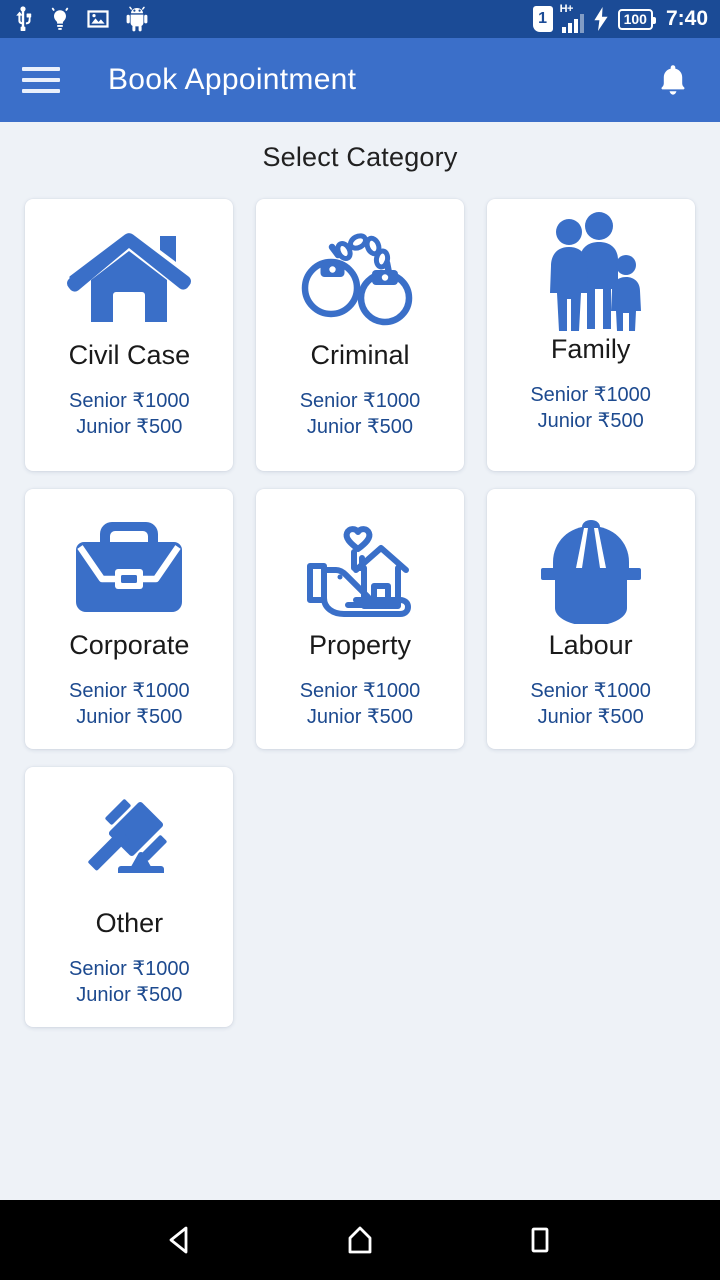 The width and height of the screenshot is (720, 1280). I want to click on category-card-labour: Labour Senior ₹1000 Junior ₹500, so click(590, 619).